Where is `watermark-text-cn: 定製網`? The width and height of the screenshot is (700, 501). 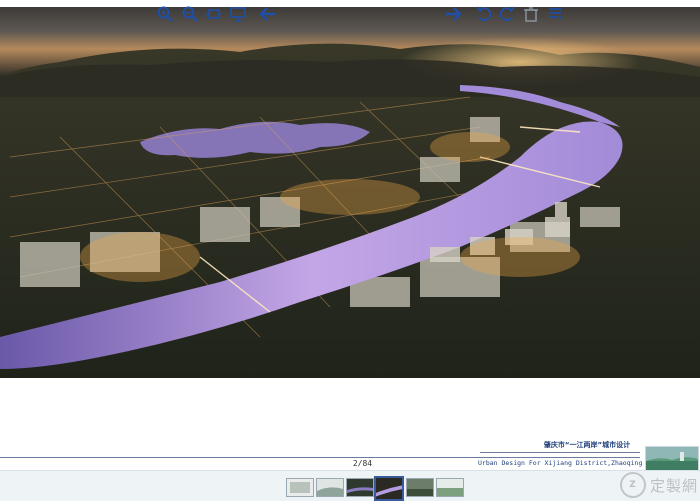 watermark-text-cn: 定製網 is located at coordinates (673, 485).